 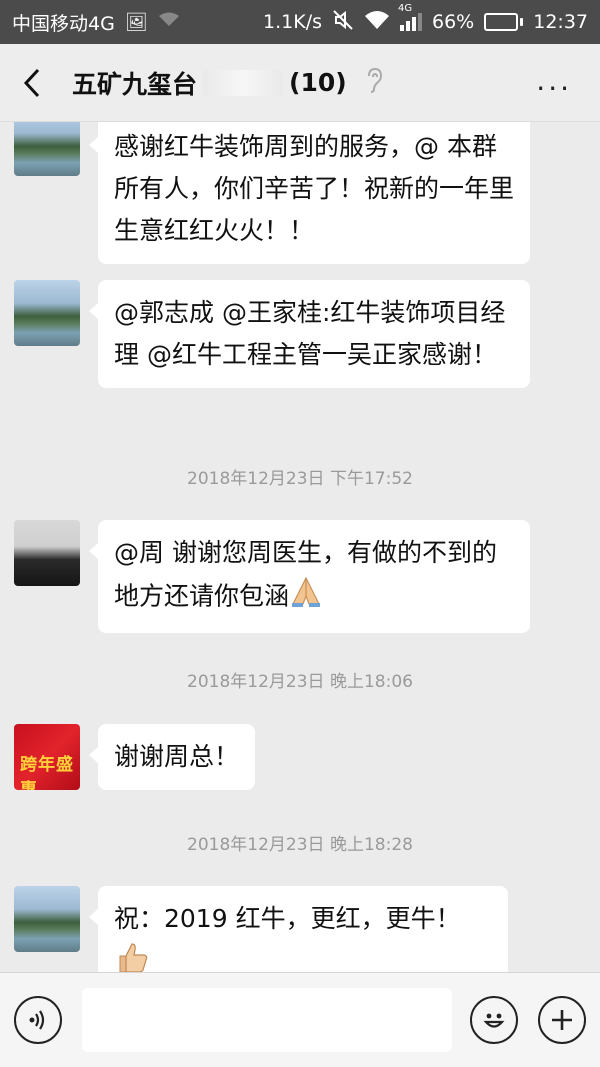 I want to click on redacted-text, so click(x=243, y=82).